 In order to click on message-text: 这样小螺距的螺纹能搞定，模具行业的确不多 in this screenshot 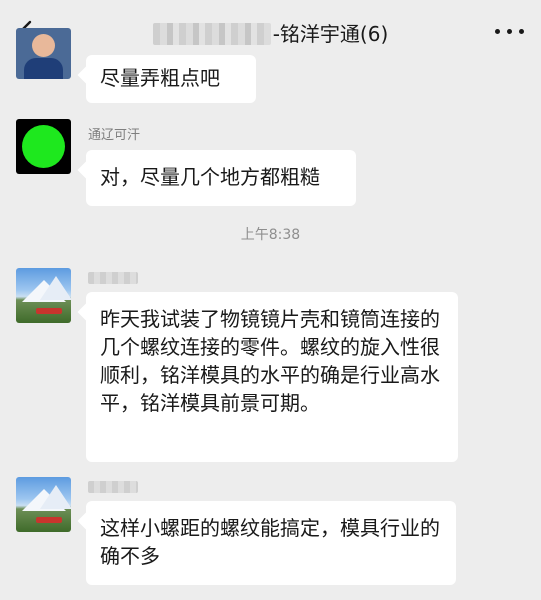, I will do `click(270, 542)`.